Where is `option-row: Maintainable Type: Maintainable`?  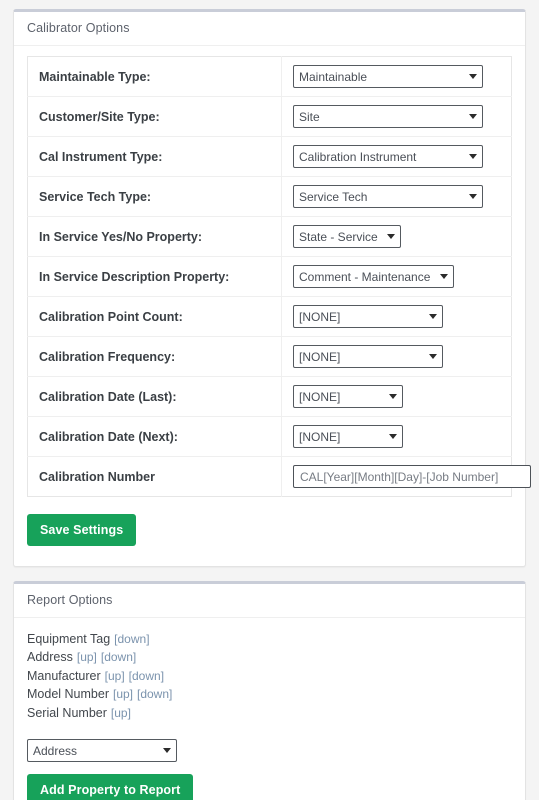 option-row: Maintainable Type: Maintainable is located at coordinates (269, 76).